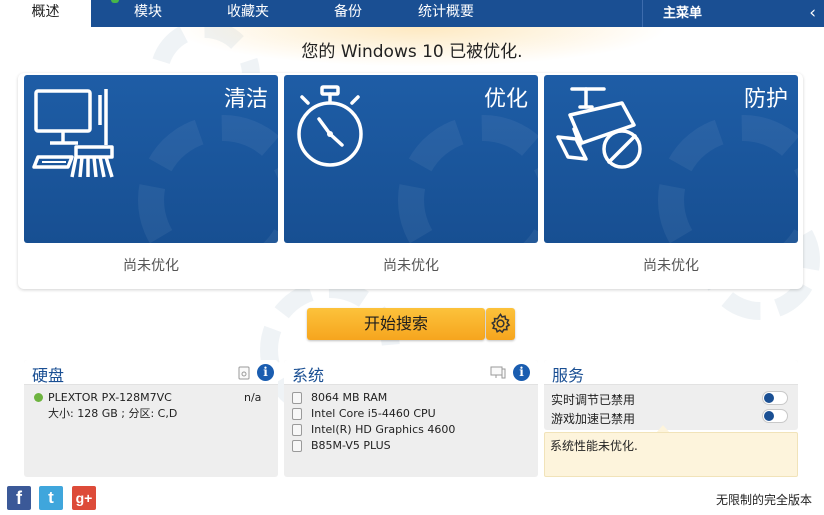 The width and height of the screenshot is (824, 515). I want to click on disk-info-icon: i, so click(265, 372).